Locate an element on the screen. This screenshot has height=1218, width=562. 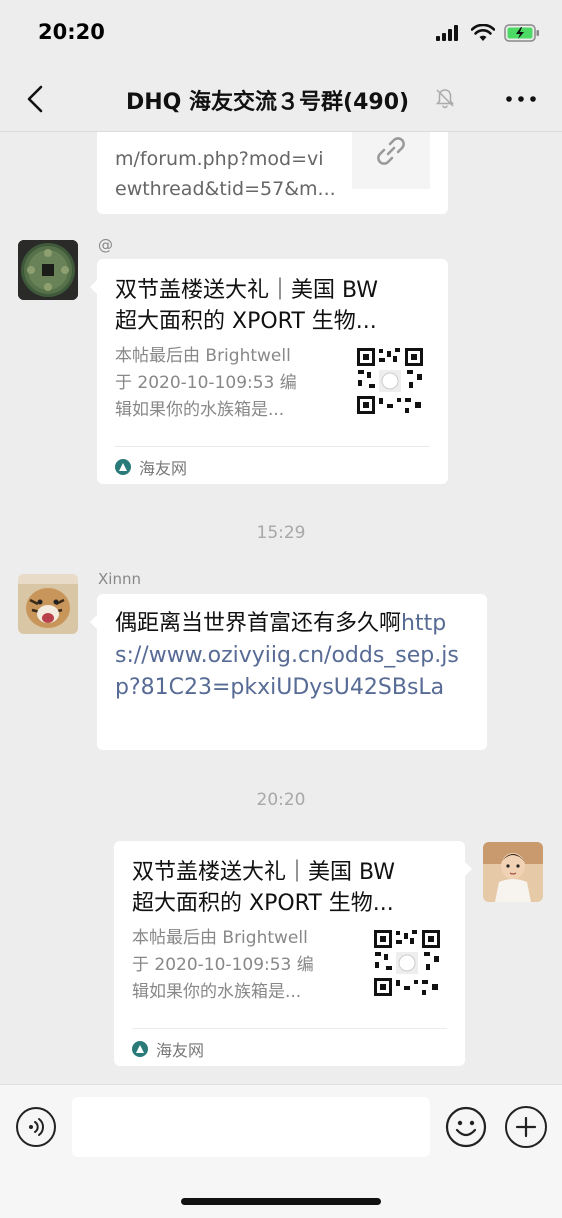
sender-name: Xinnn is located at coordinates (119, 579).